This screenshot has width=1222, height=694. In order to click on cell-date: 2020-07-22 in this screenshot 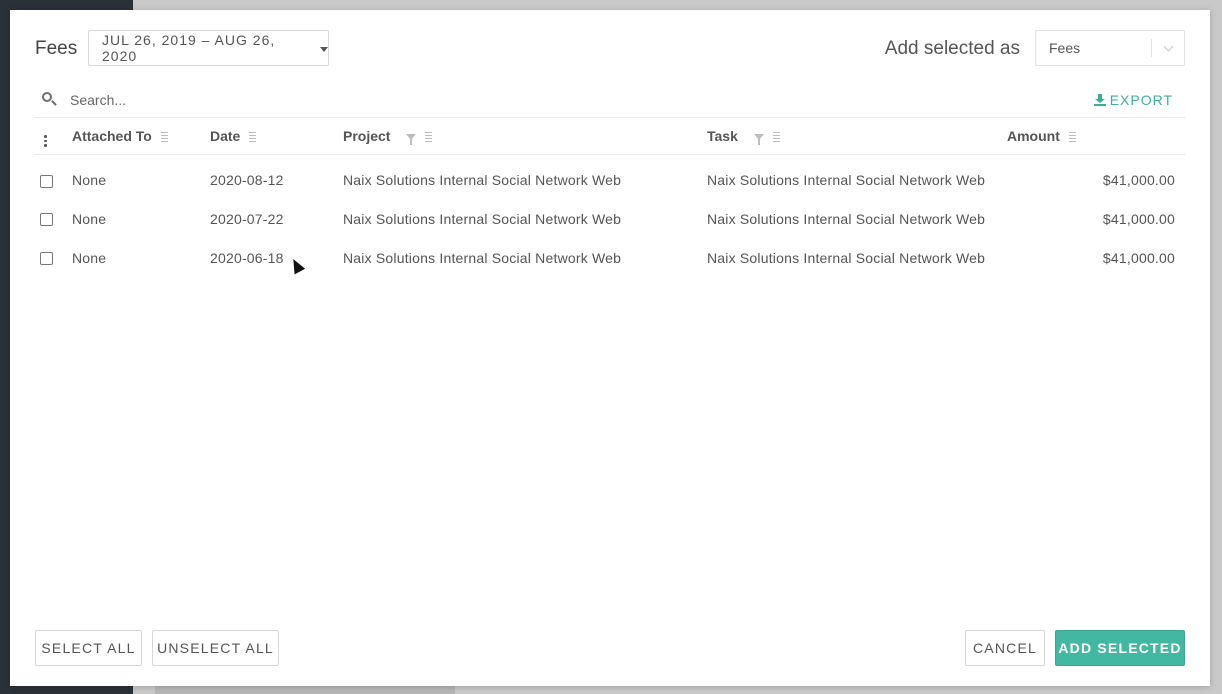, I will do `click(247, 218)`.